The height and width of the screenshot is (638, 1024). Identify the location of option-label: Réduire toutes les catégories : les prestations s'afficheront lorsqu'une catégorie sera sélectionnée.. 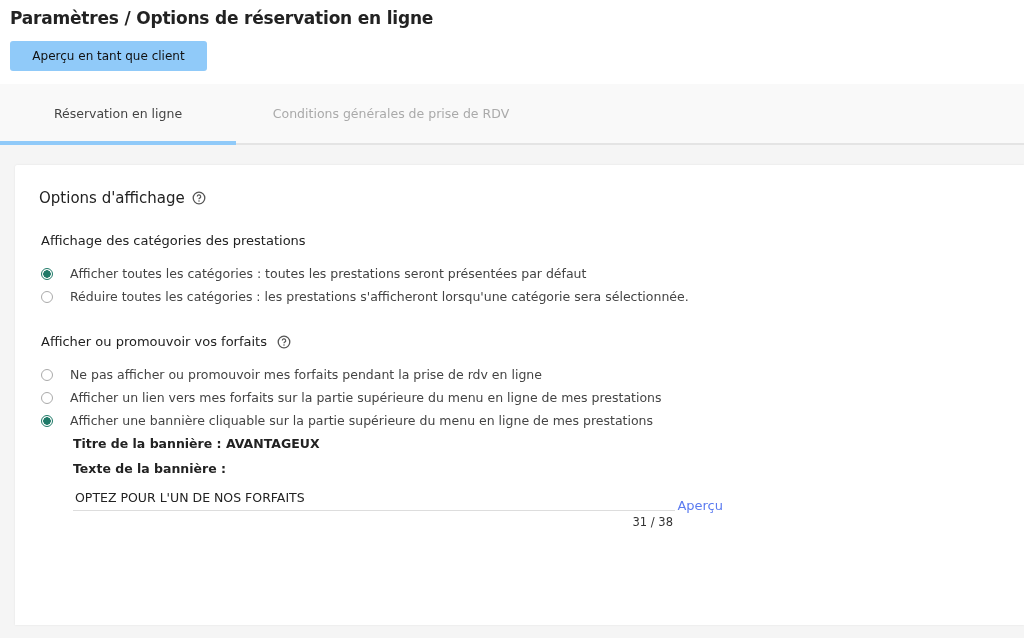
(379, 296).